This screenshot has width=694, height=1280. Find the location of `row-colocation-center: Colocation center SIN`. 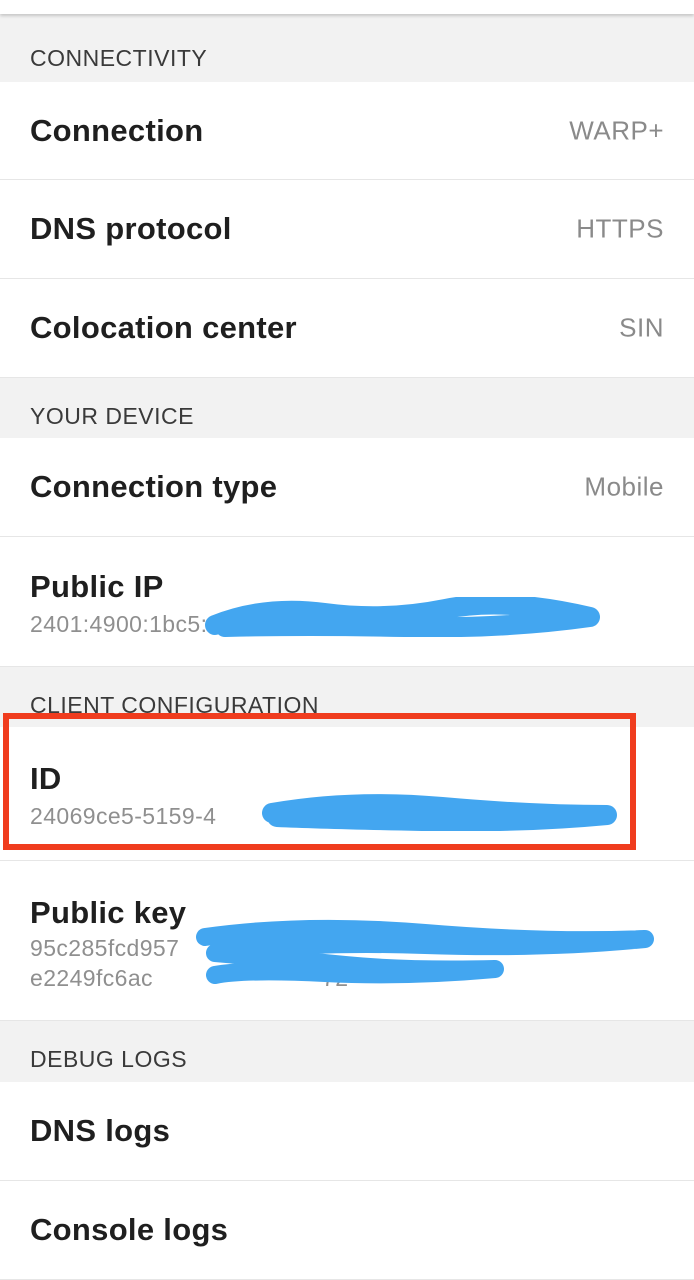

row-colocation-center: Colocation center SIN is located at coordinates (347, 328).